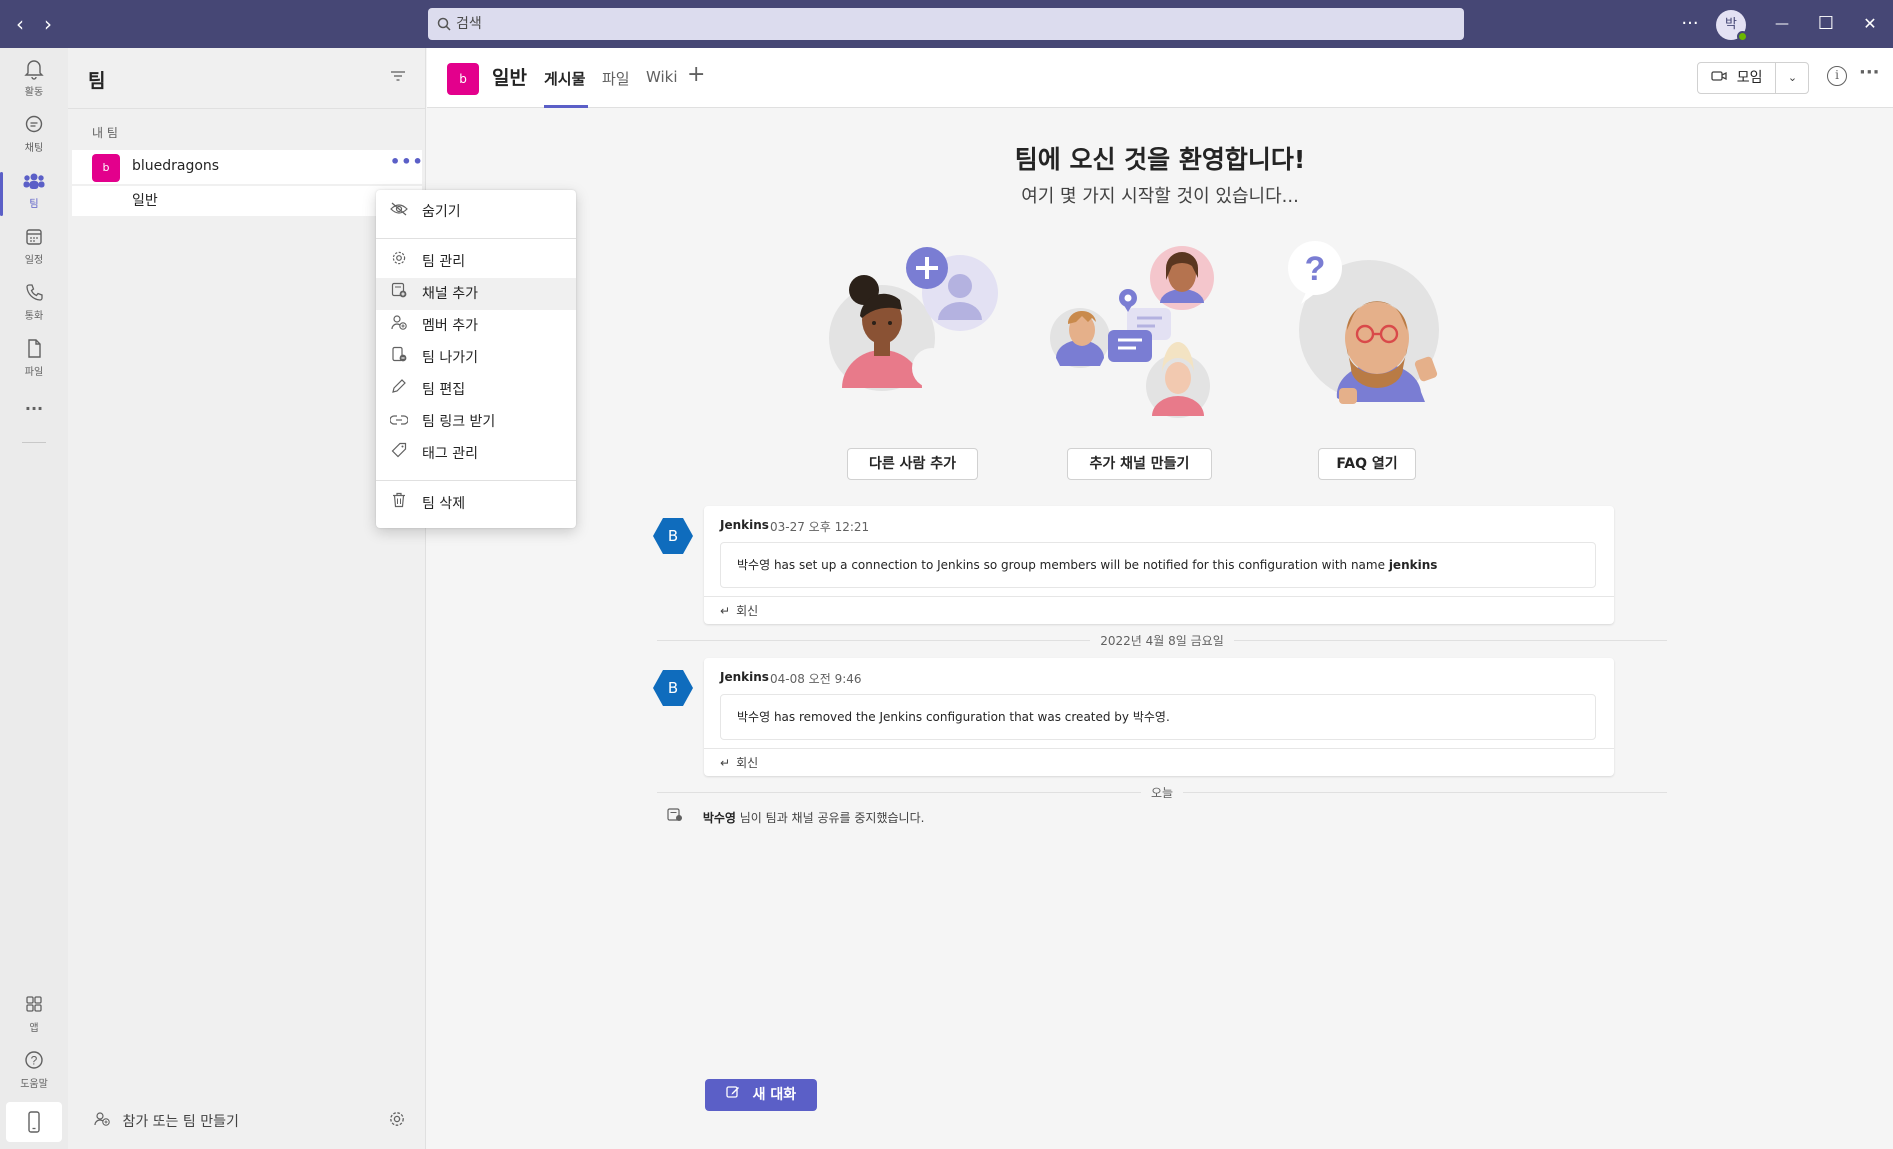 The height and width of the screenshot is (1149, 1893). What do you see at coordinates (476, 326) in the screenshot?
I see `menu-item-add-member: 멤버 추가` at bounding box center [476, 326].